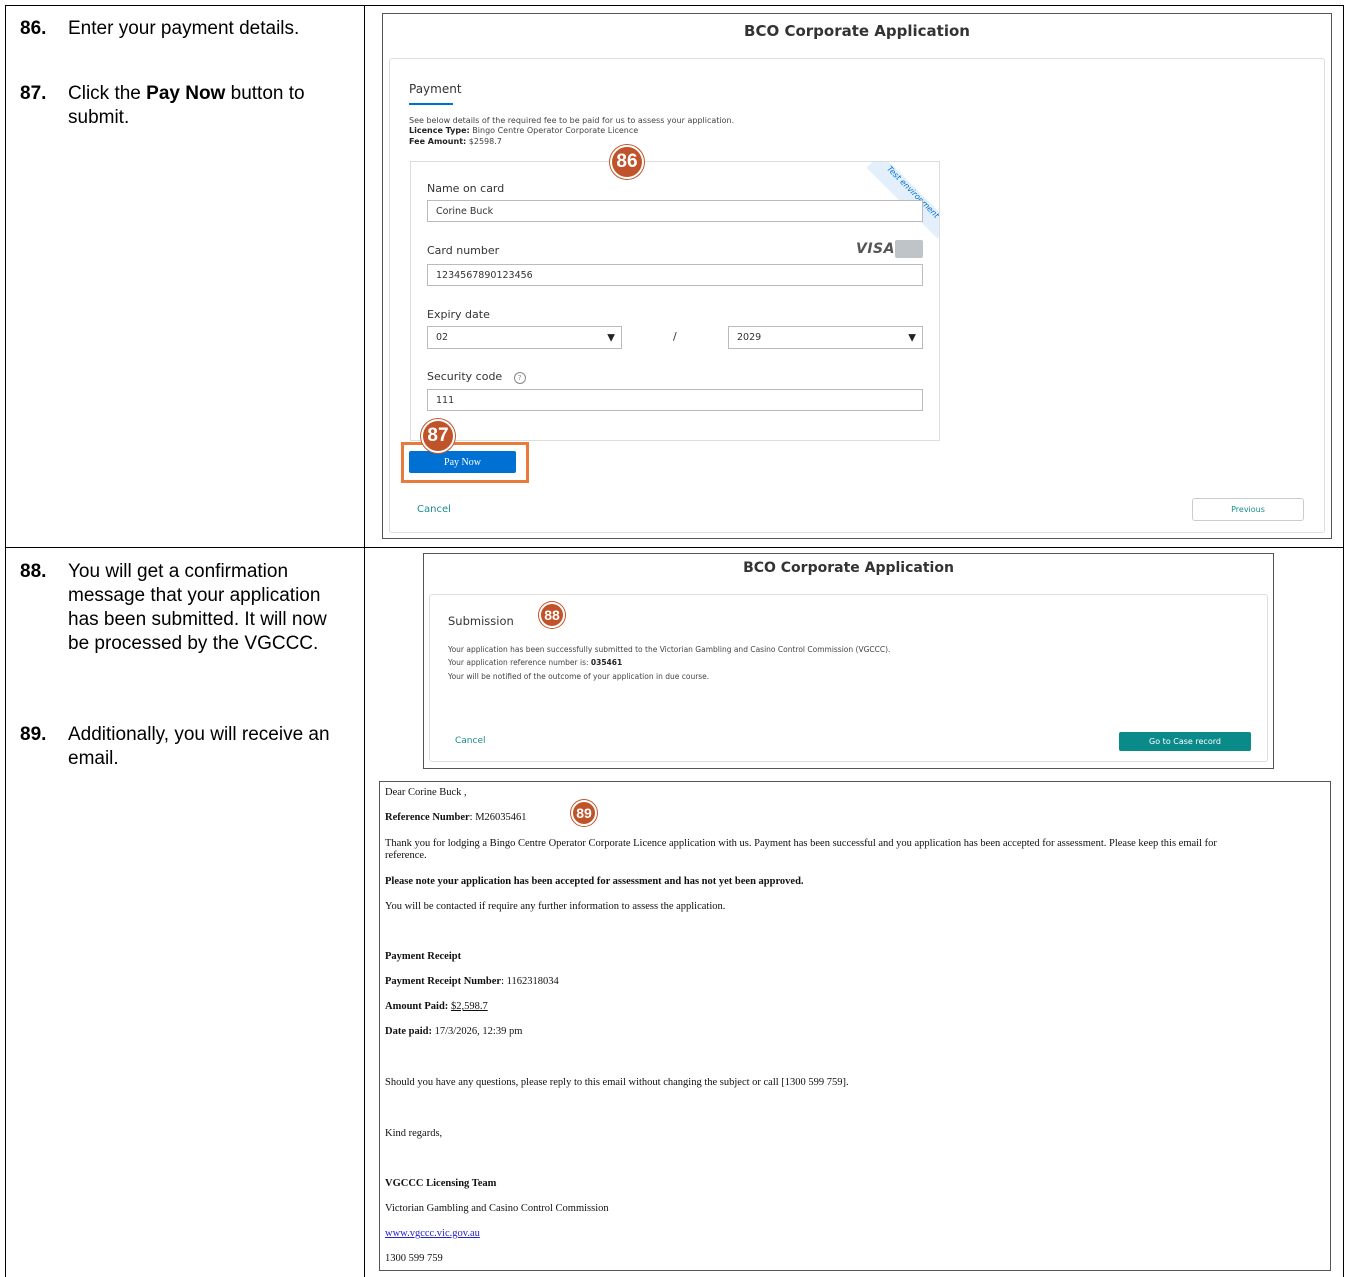  What do you see at coordinates (33, 93) in the screenshot?
I see `step-number: 87.` at bounding box center [33, 93].